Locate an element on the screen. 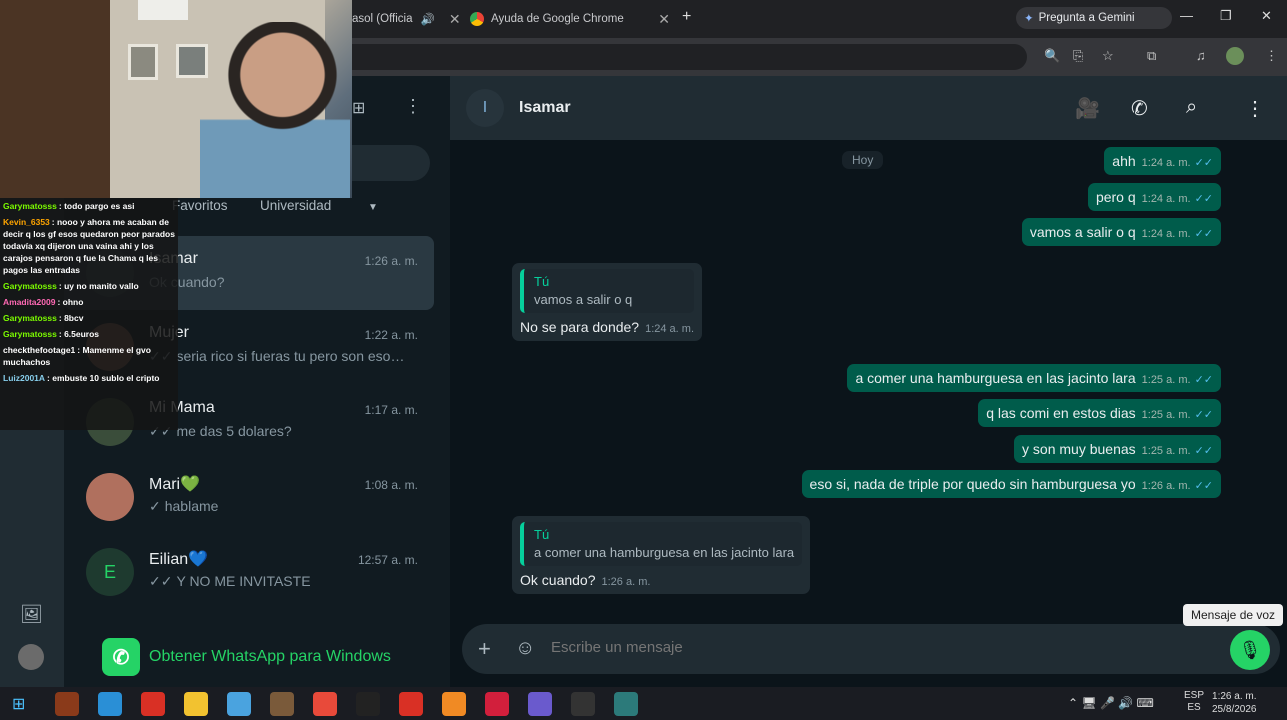  google-icon is located at coordinates (477, 19).